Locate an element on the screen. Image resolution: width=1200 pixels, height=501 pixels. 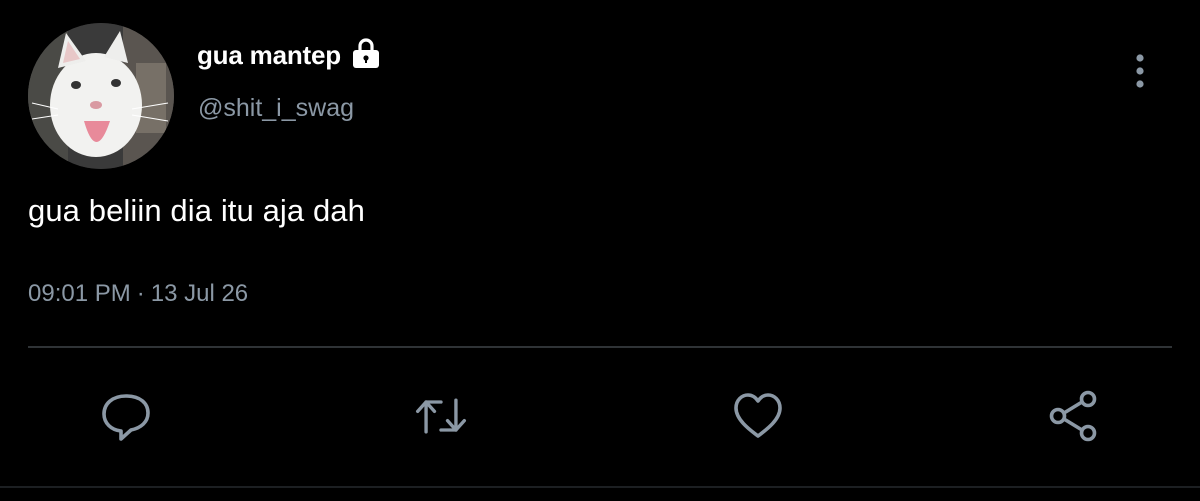
display-name-row: gua mantep is located at coordinates (290, 54).